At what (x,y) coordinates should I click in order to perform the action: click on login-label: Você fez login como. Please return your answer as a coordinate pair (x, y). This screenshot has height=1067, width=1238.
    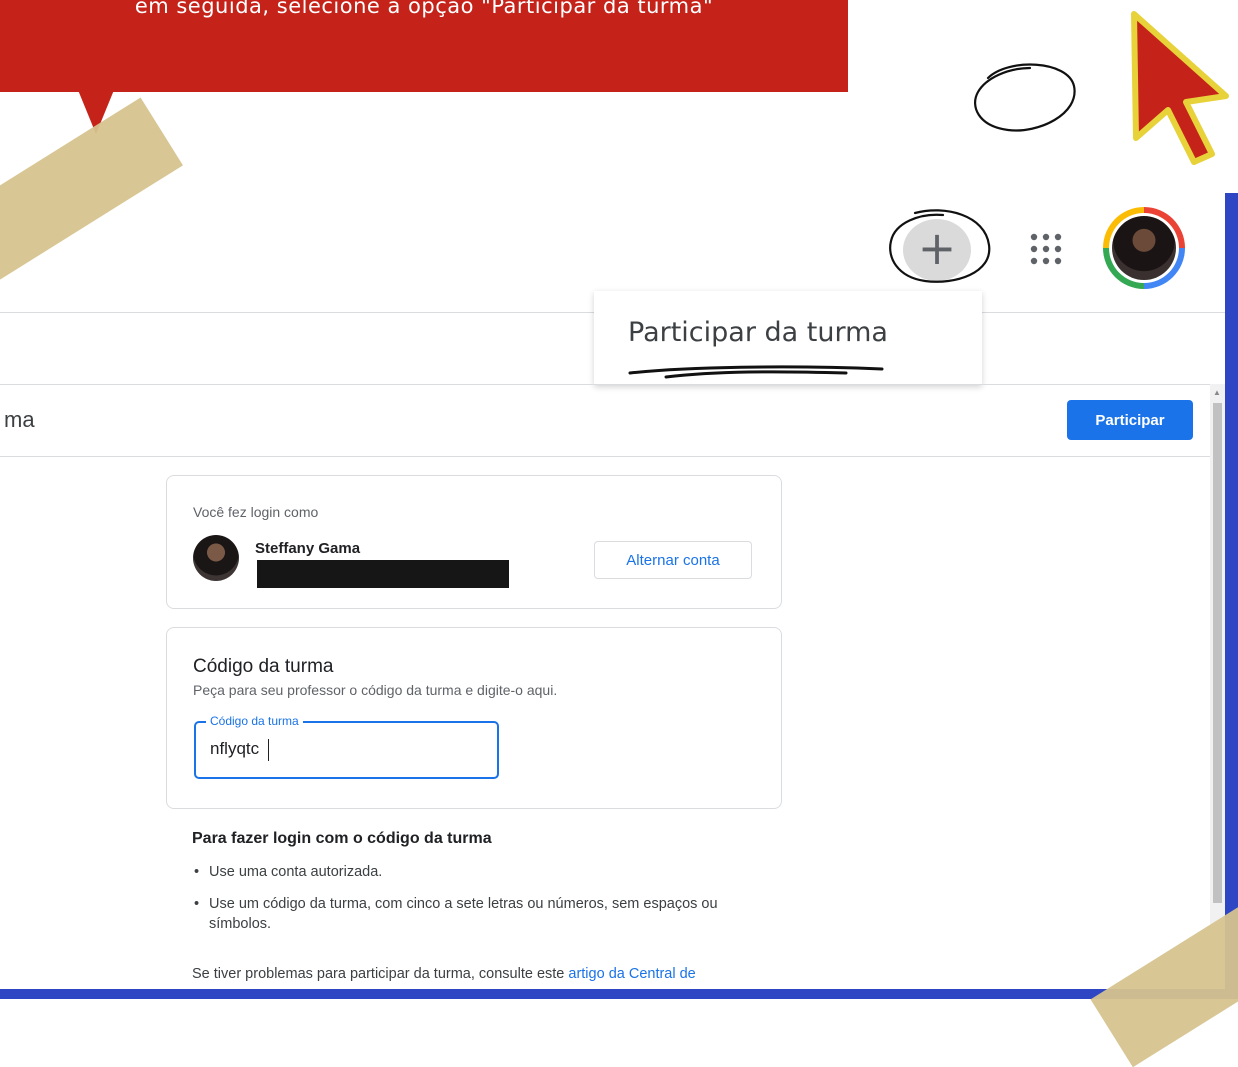
    Looking at the image, I should click on (256, 512).